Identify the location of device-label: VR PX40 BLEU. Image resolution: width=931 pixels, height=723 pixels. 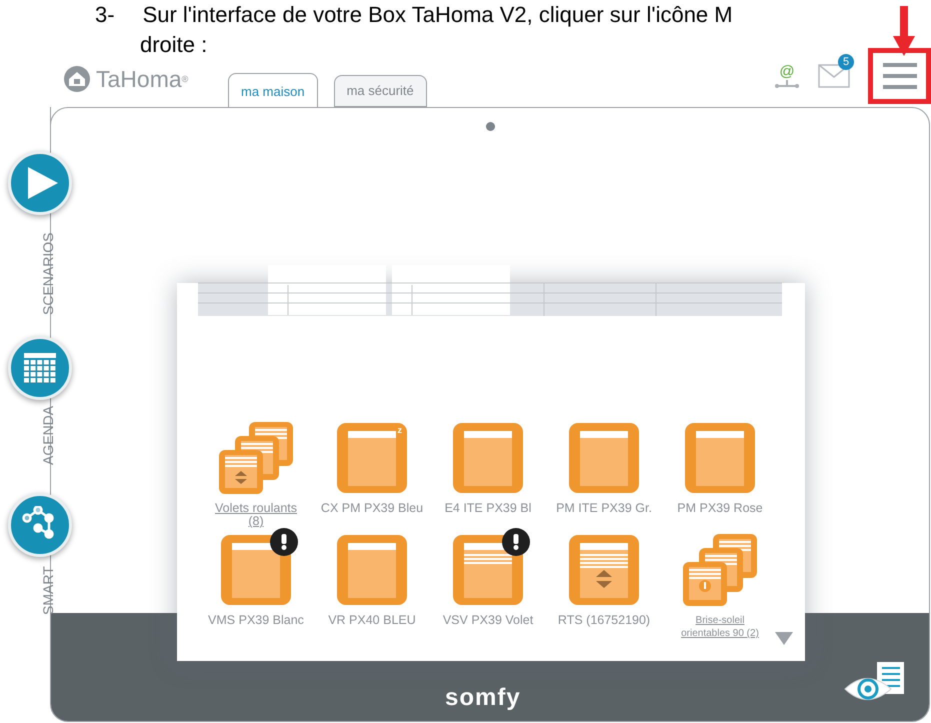
(372, 620).